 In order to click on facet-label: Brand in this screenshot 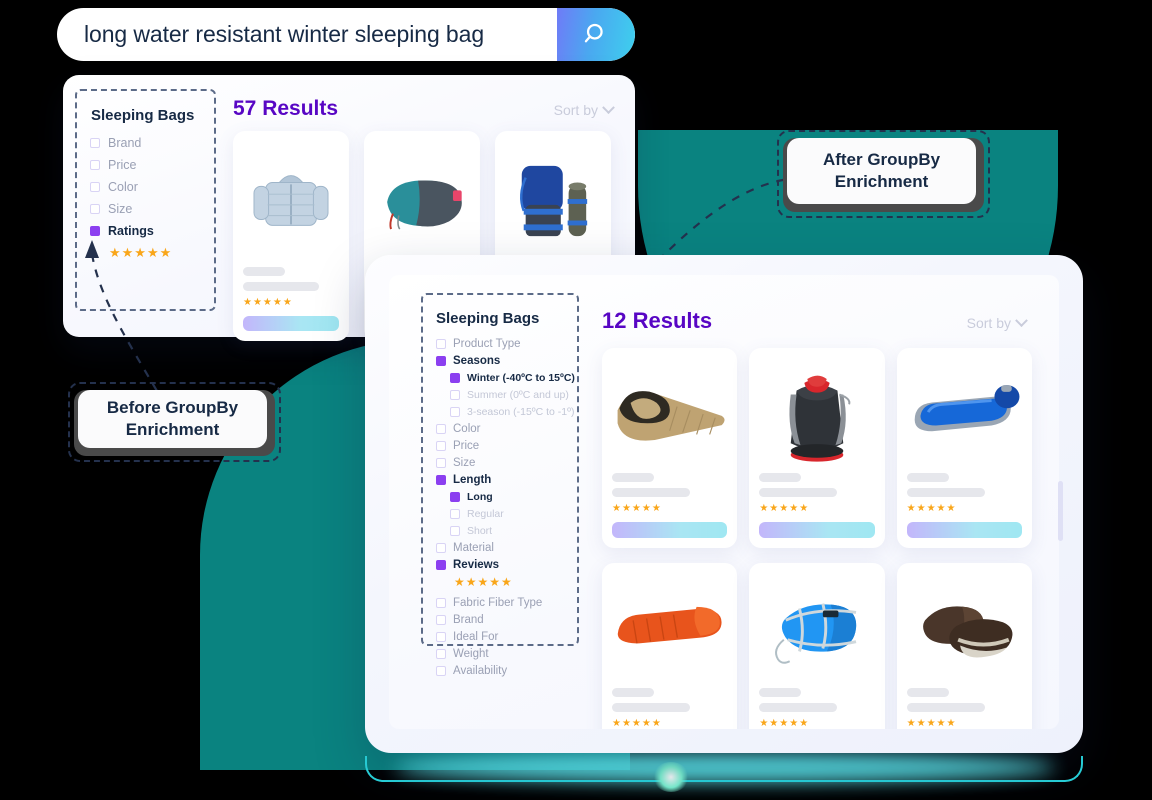, I will do `click(468, 620)`.